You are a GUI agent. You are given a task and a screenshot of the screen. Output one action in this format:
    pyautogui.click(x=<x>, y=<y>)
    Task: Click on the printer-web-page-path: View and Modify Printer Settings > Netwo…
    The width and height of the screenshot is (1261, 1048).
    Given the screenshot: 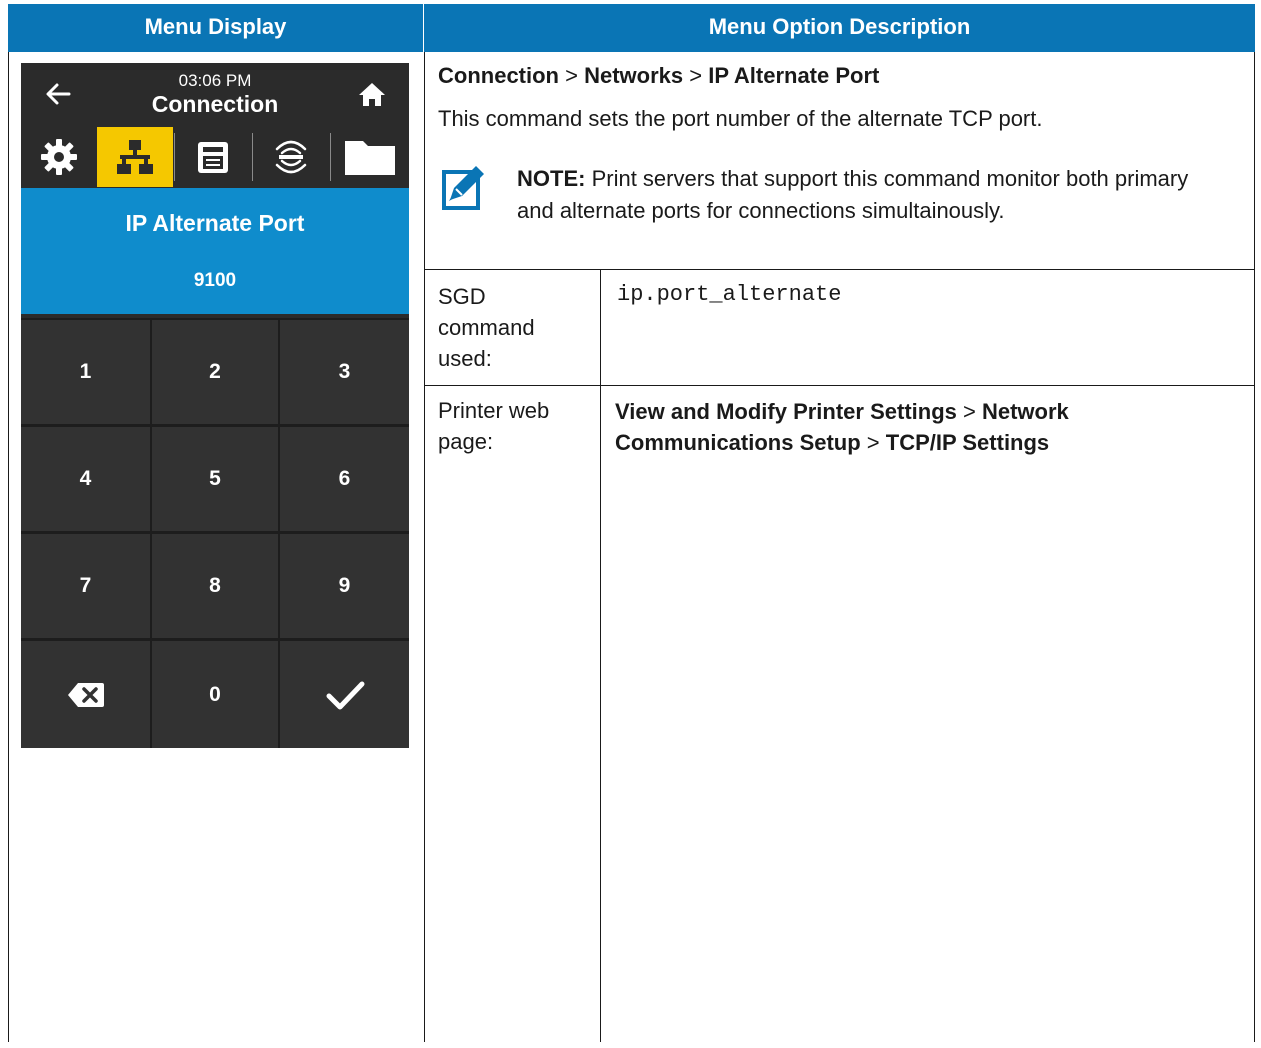 What is the action you would take?
    pyautogui.click(x=925, y=427)
    